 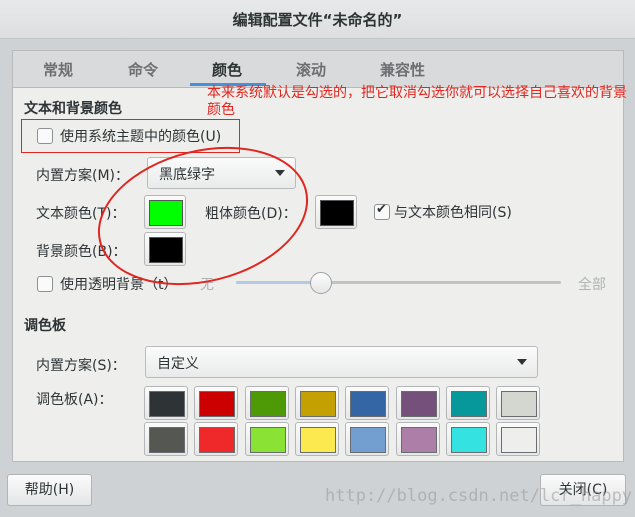 What do you see at coordinates (522, 362) in the screenshot?
I see `chevron-down-icon` at bounding box center [522, 362].